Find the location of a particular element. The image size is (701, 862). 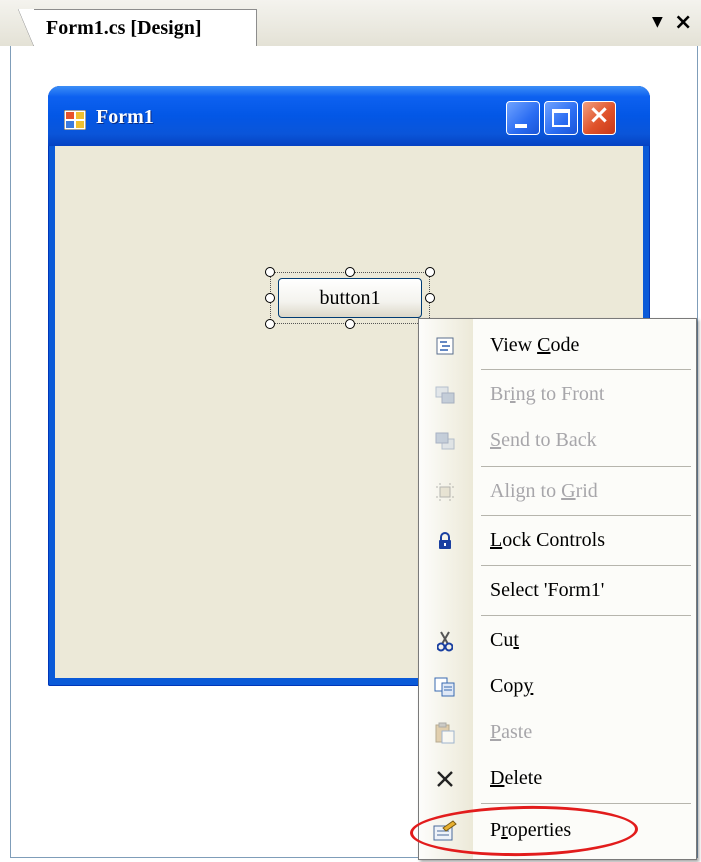

menu-item-label: Delete is located at coordinates (516, 778).